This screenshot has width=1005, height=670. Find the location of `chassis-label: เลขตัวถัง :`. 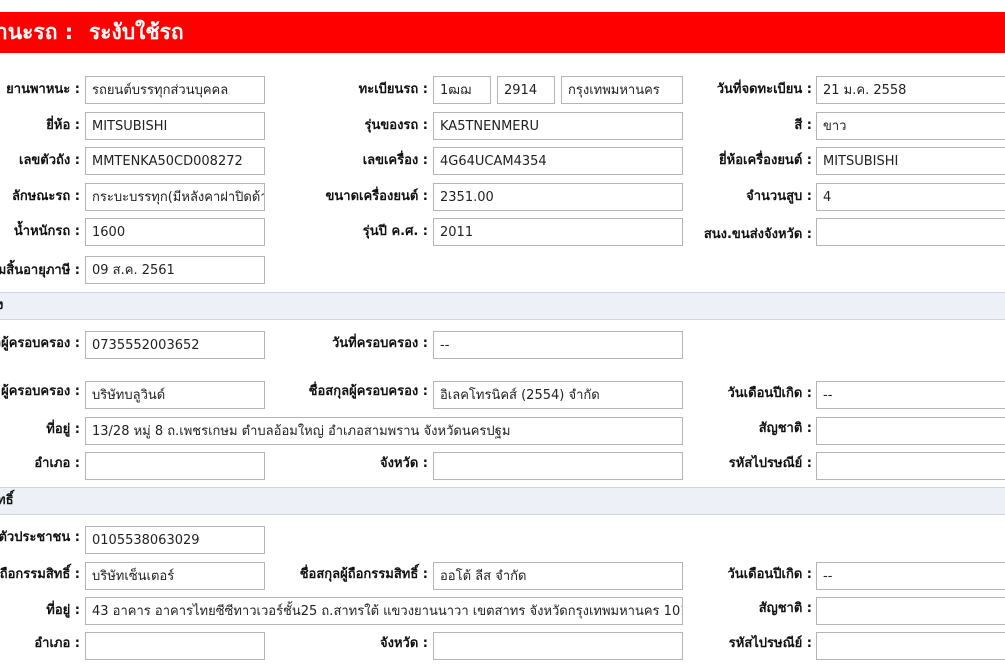

chassis-label: เลขตัวถัง : is located at coordinates (49, 160).